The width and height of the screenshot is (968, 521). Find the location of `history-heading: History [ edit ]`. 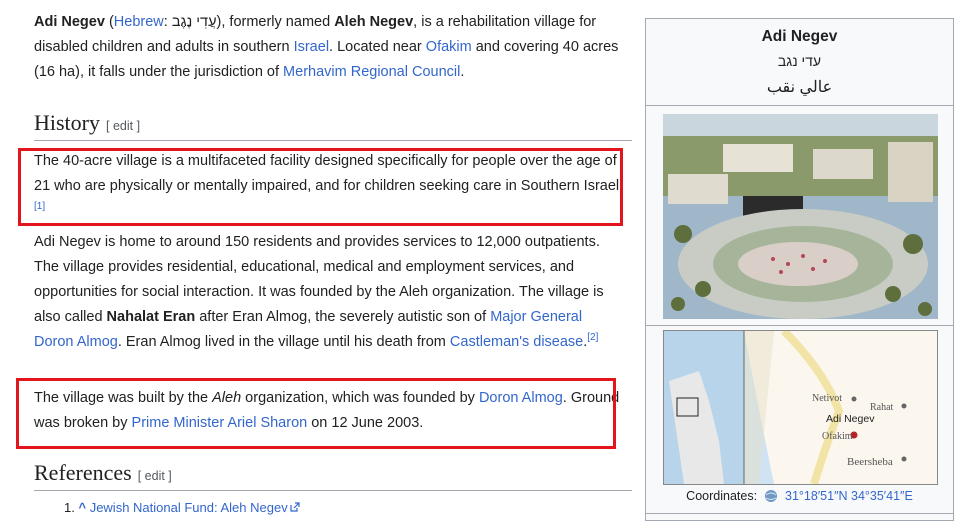

history-heading: History [ edit ] is located at coordinates (333, 125).